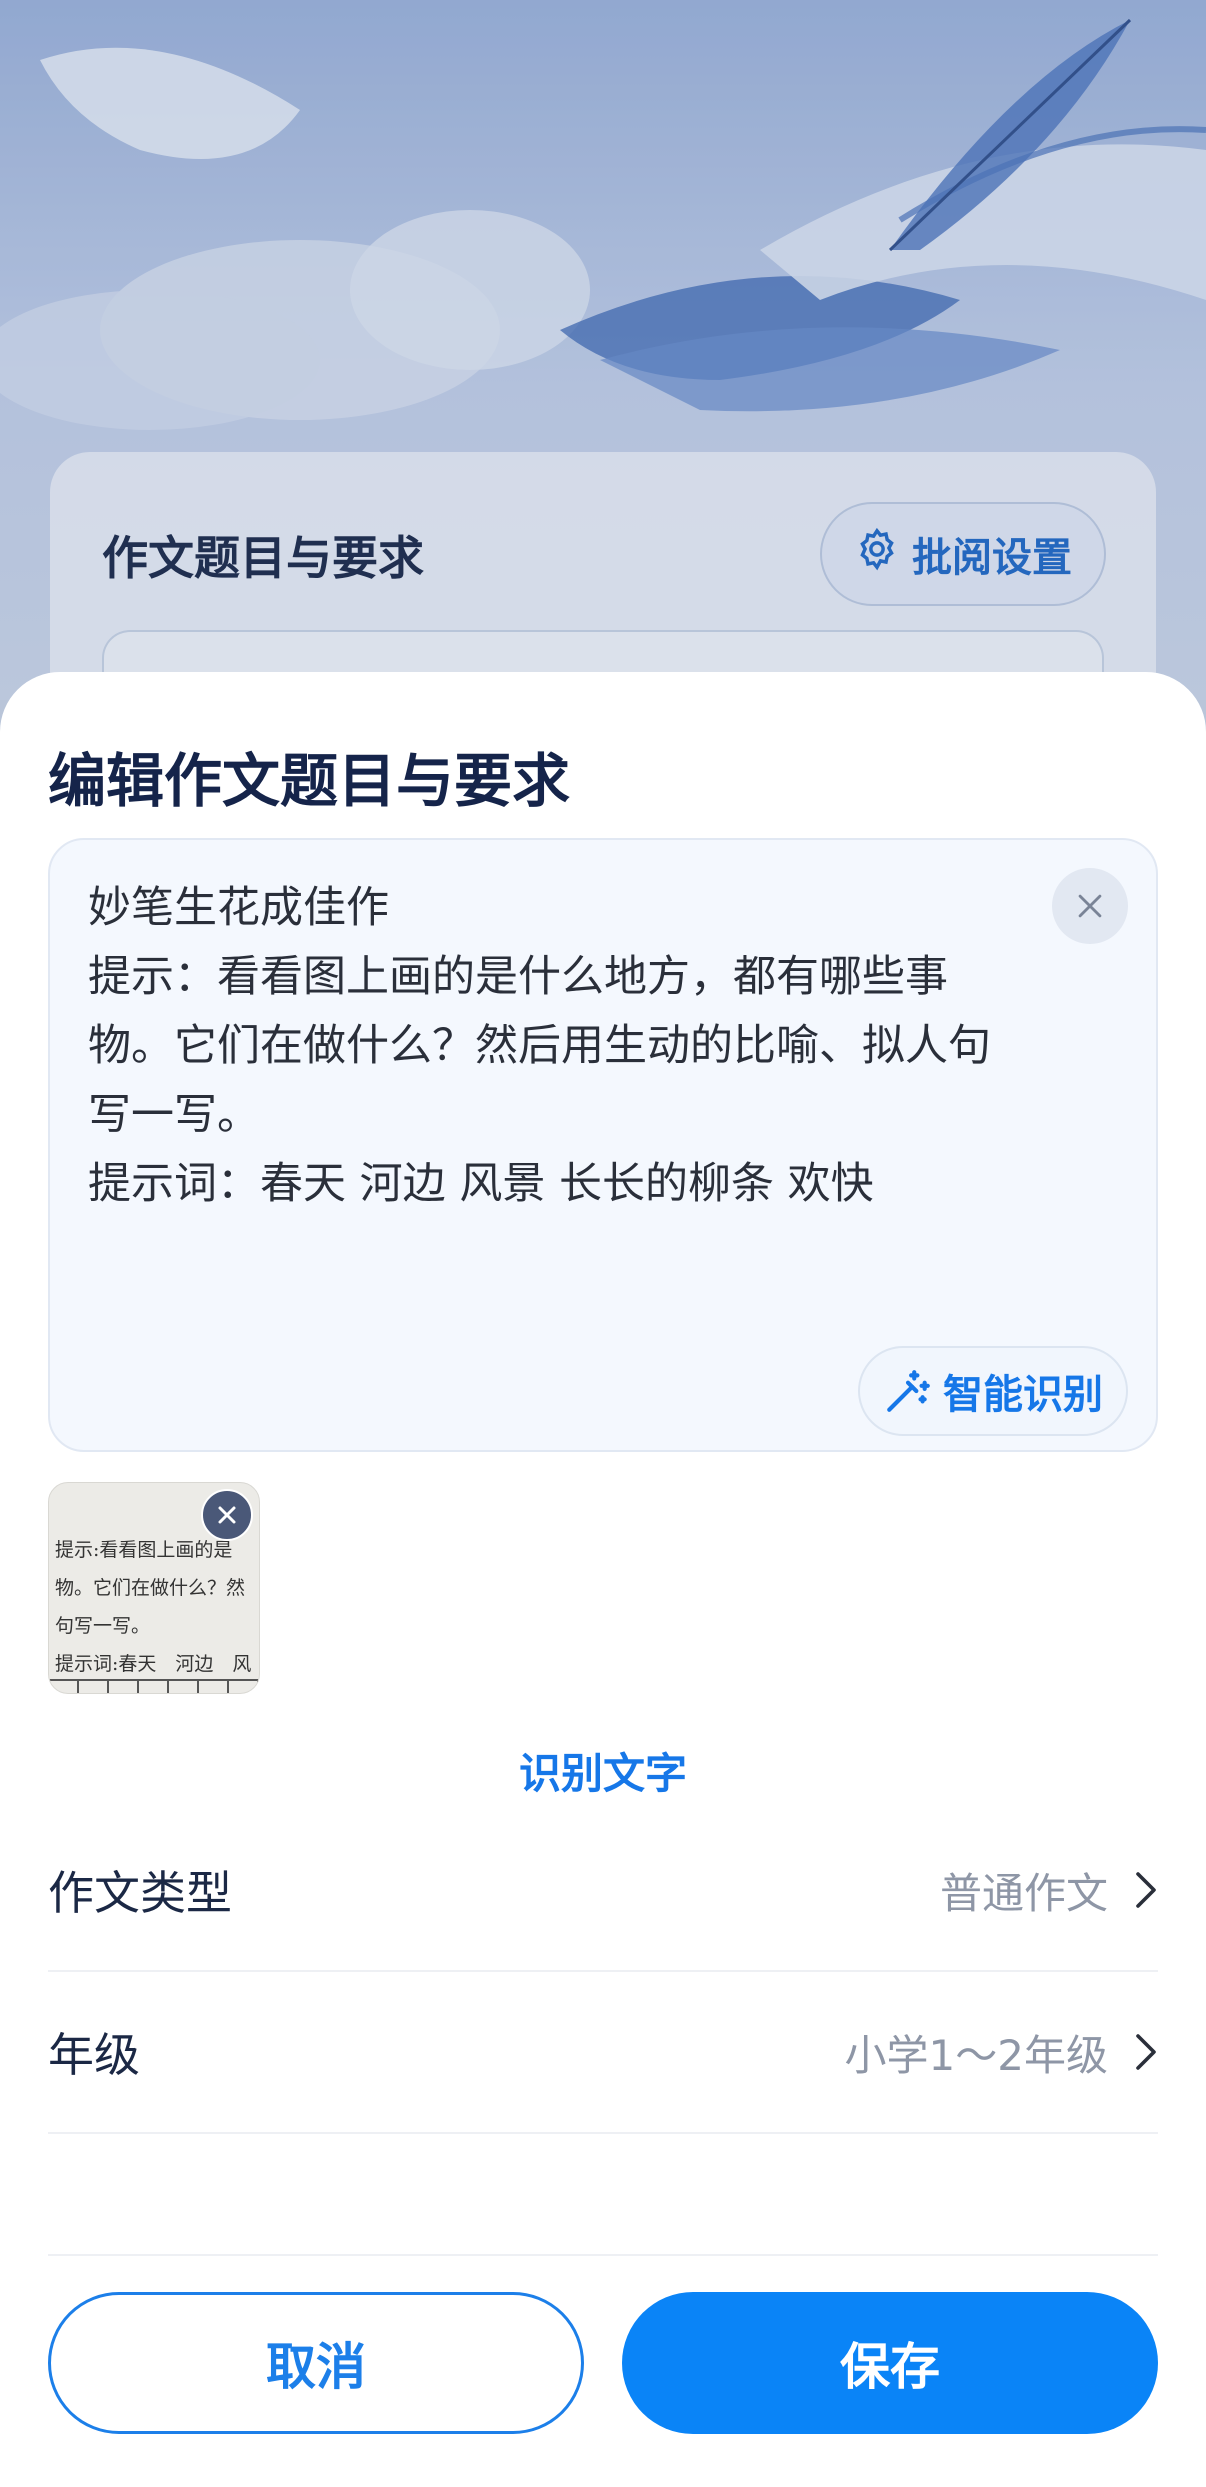 Image resolution: width=1206 pixels, height=2487 pixels. What do you see at coordinates (153, 1664) in the screenshot?
I see `thumbnail-text-line: 提示词:春天 河边 风` at bounding box center [153, 1664].